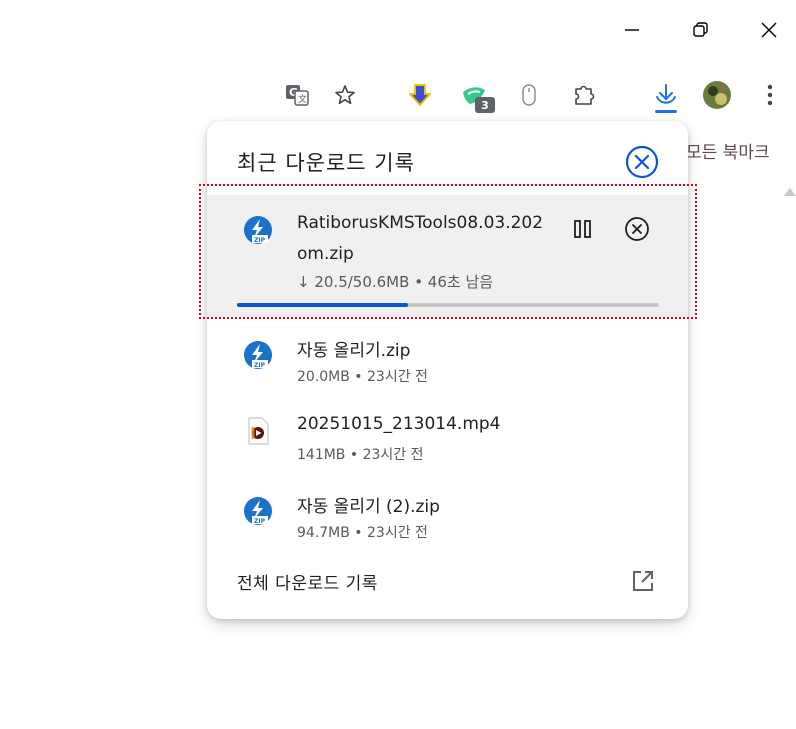 The width and height of the screenshot is (796, 729). I want to click on svg-text: 文, so click(302, 99).